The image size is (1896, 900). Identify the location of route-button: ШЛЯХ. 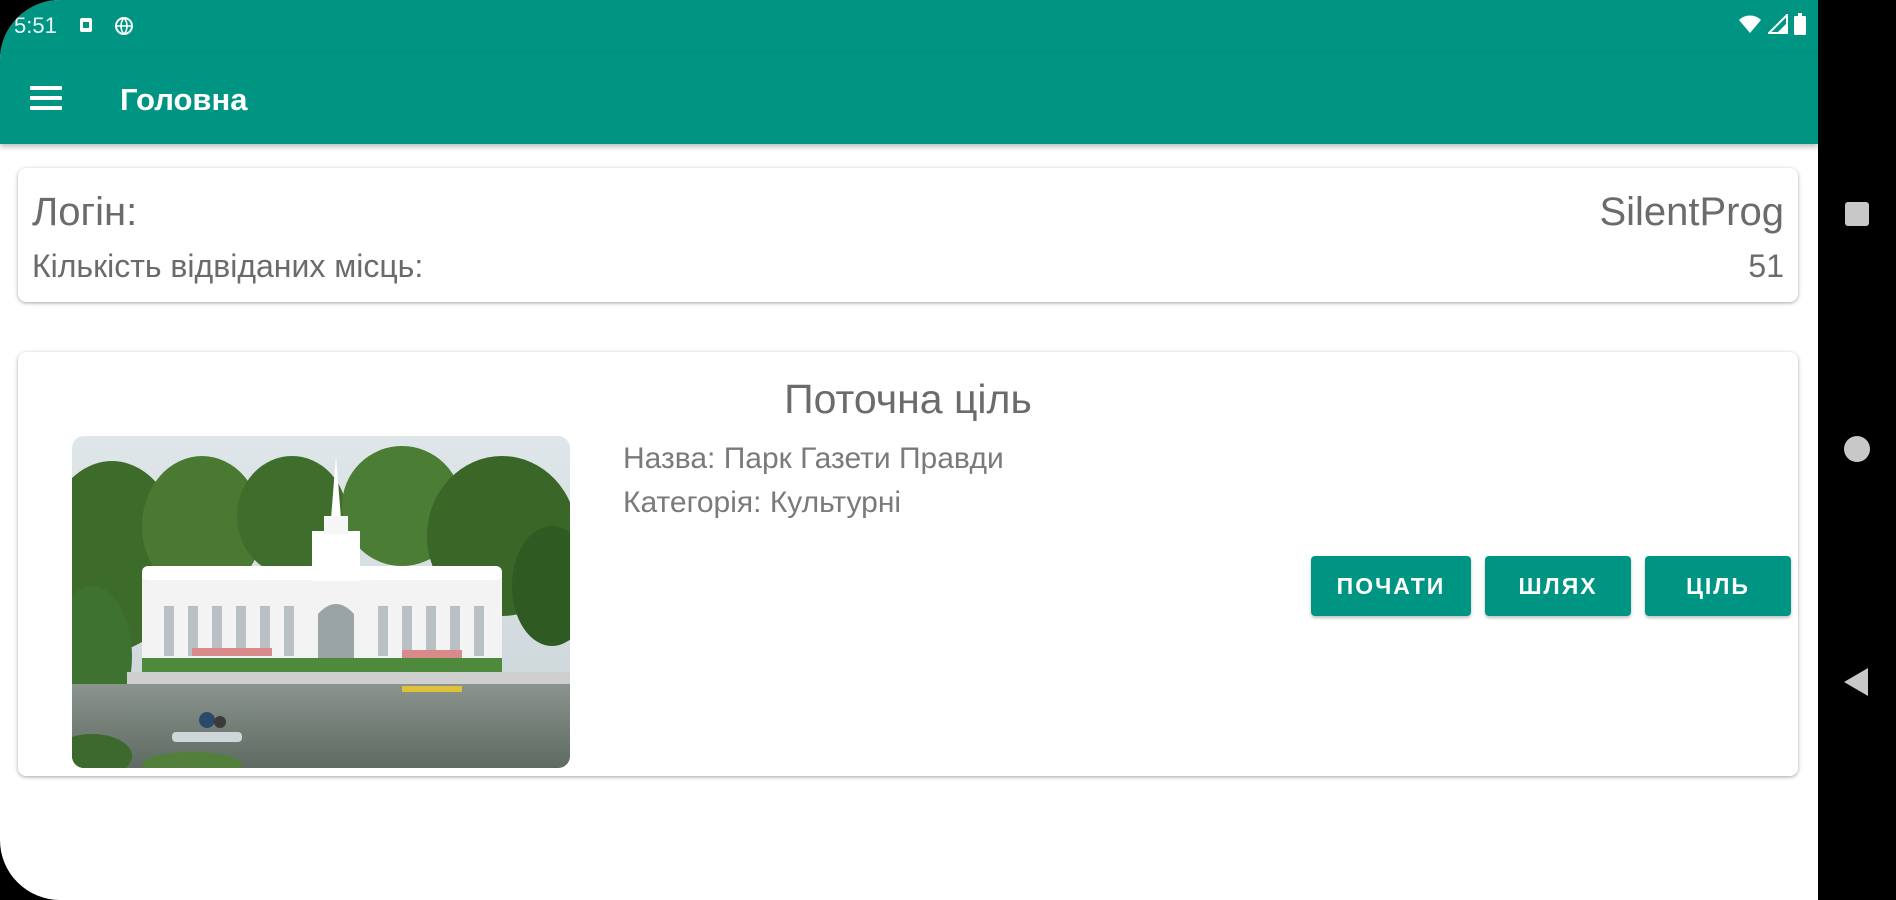
(1558, 586).